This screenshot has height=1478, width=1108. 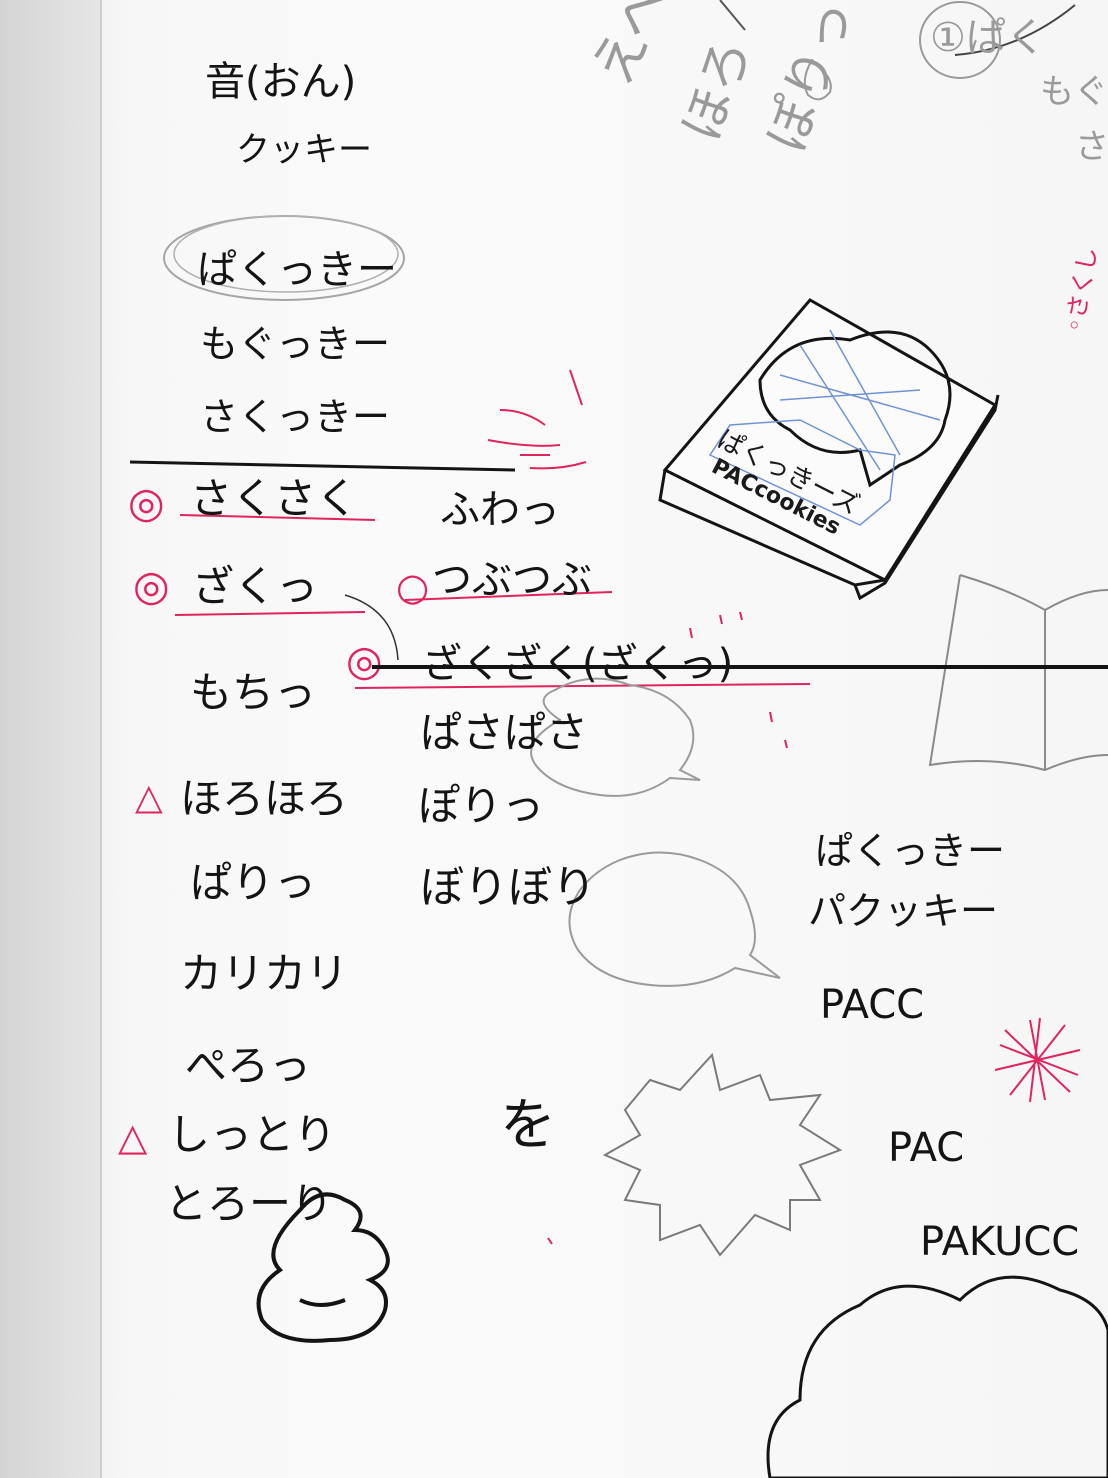 I want to click on double-circle-mark-1: ◎, so click(x=146, y=502).